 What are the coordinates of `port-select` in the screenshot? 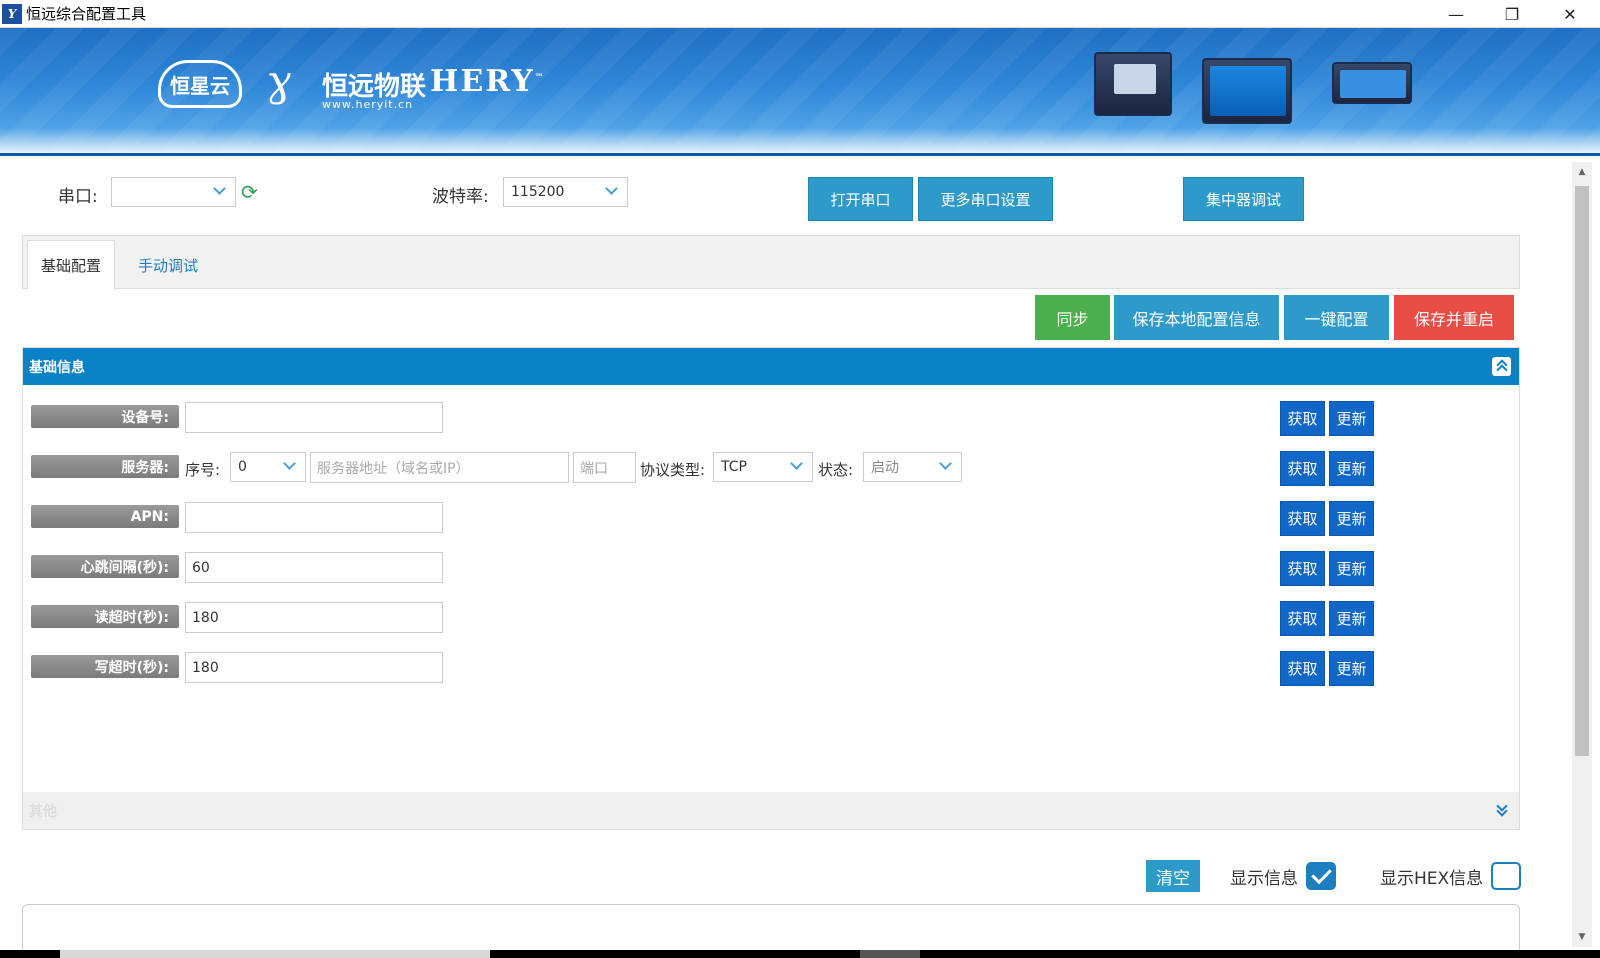 It's located at (173, 192).